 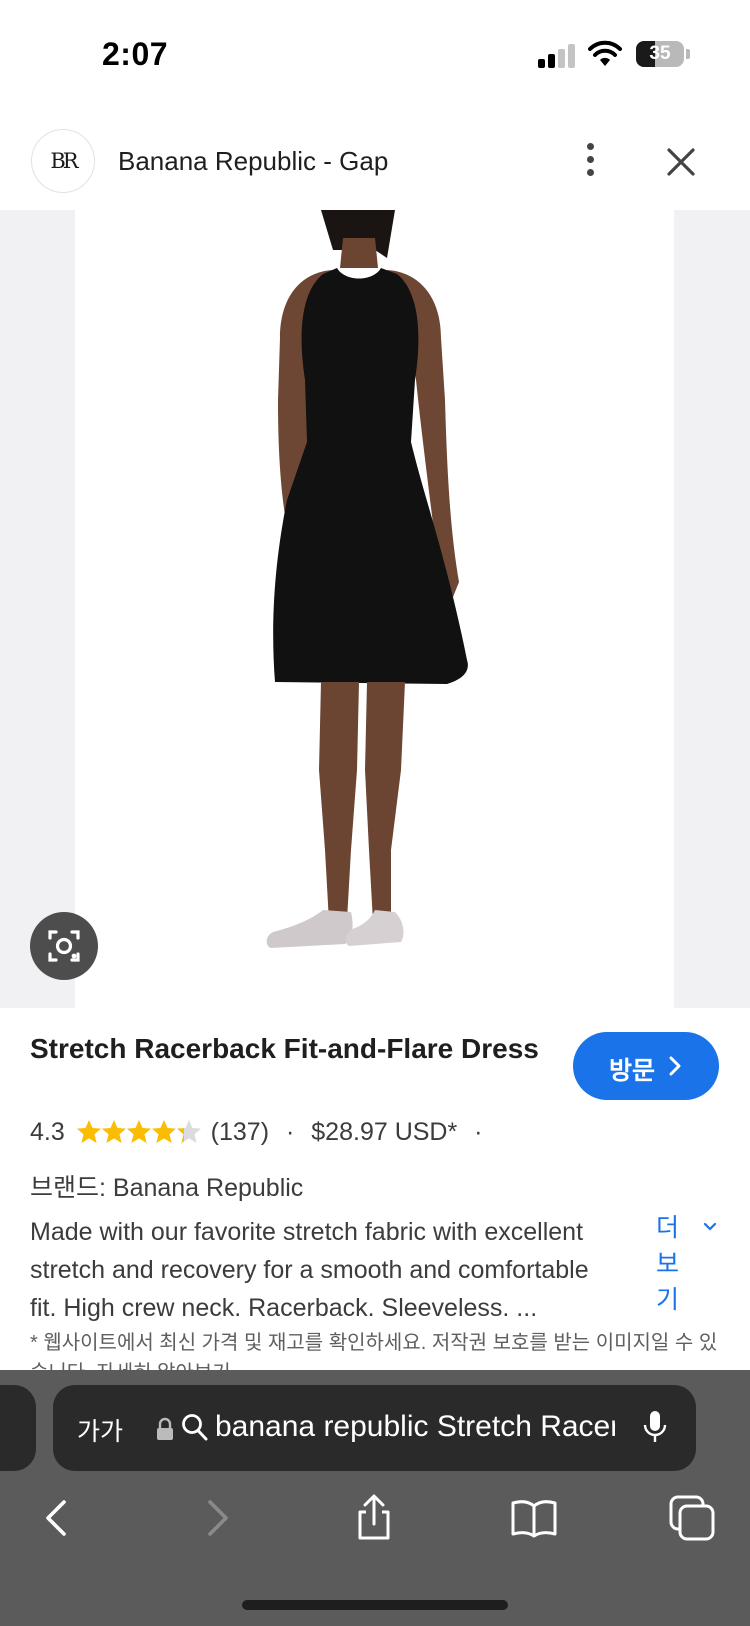 What do you see at coordinates (195, 1427) in the screenshot?
I see `search-icon` at bounding box center [195, 1427].